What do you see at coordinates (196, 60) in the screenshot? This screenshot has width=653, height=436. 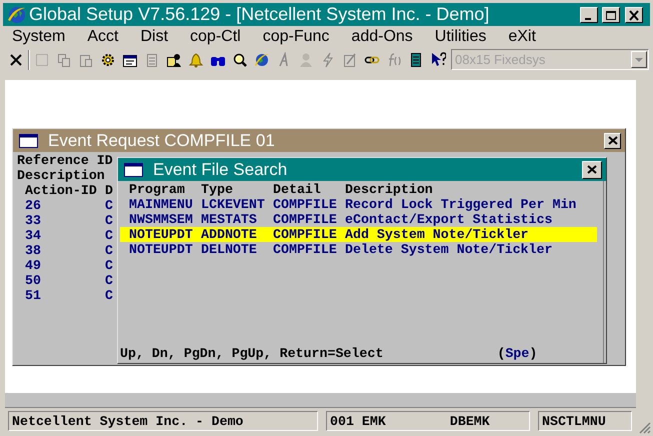 I see `bell-icon` at bounding box center [196, 60].